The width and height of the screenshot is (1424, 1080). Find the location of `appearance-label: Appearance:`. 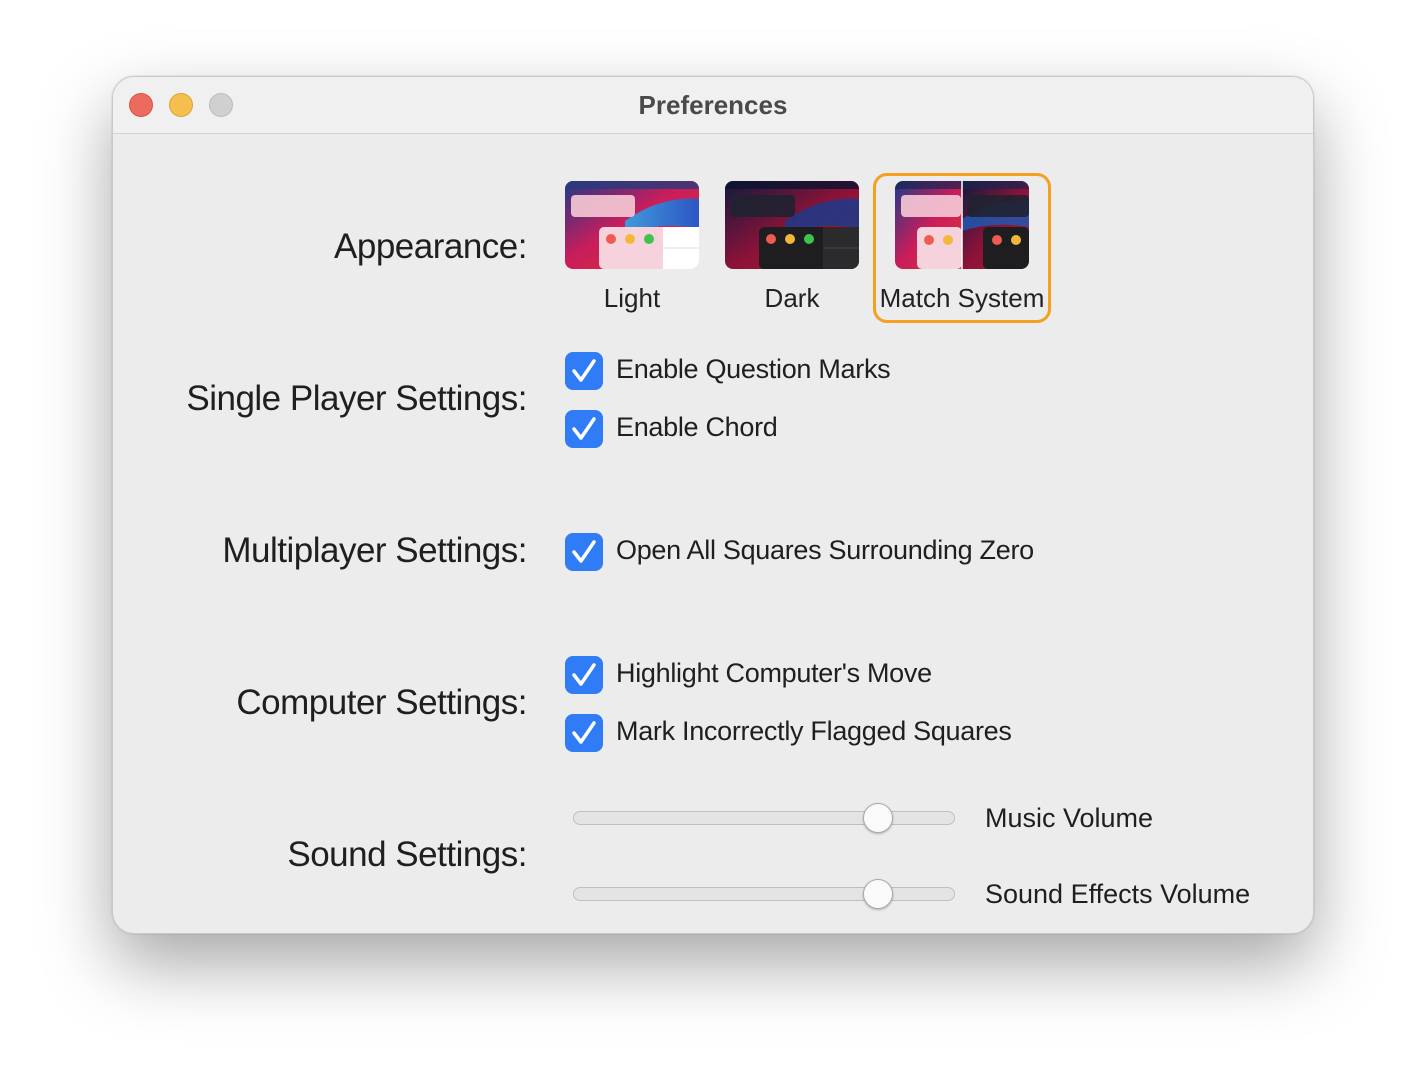

appearance-label: Appearance: is located at coordinates (430, 246).